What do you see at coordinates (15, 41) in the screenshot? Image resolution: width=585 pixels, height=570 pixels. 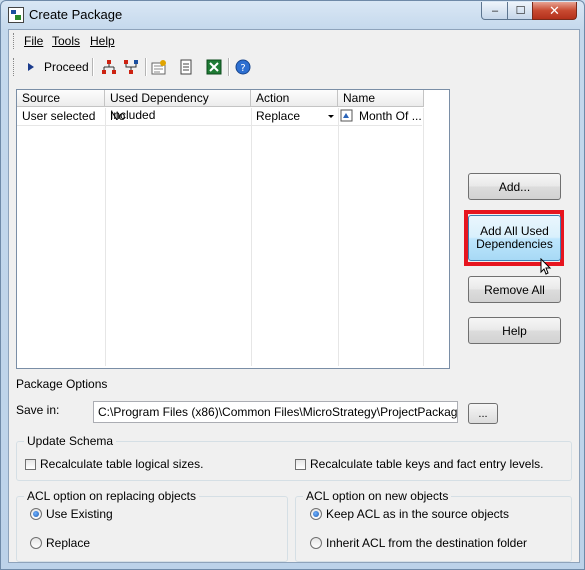 I see `menu-grip` at bounding box center [15, 41].